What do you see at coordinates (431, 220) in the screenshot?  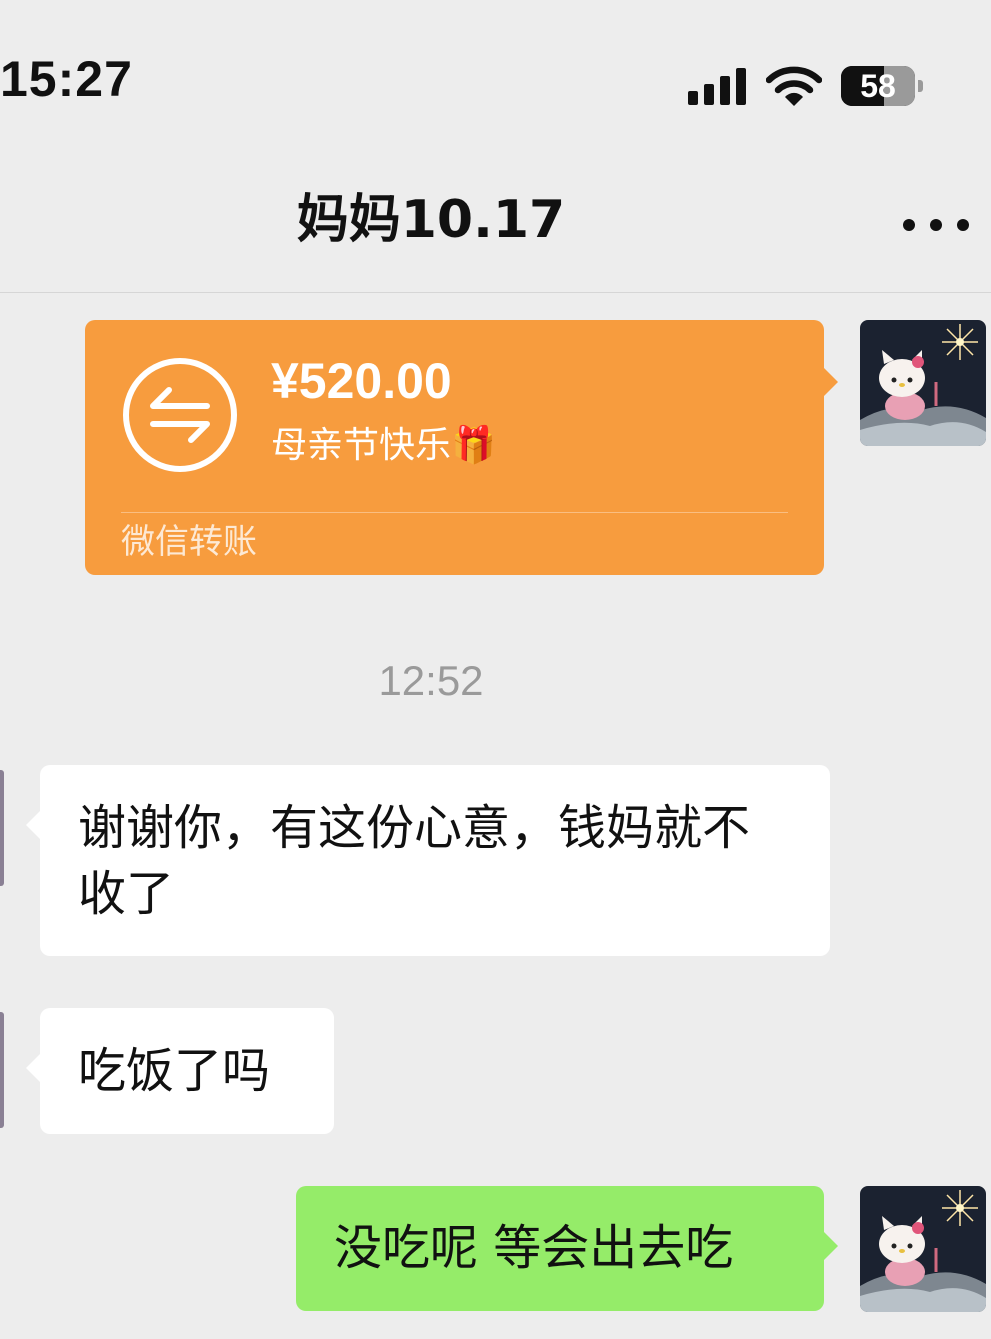 I see `chat-title: 妈妈10.17` at bounding box center [431, 220].